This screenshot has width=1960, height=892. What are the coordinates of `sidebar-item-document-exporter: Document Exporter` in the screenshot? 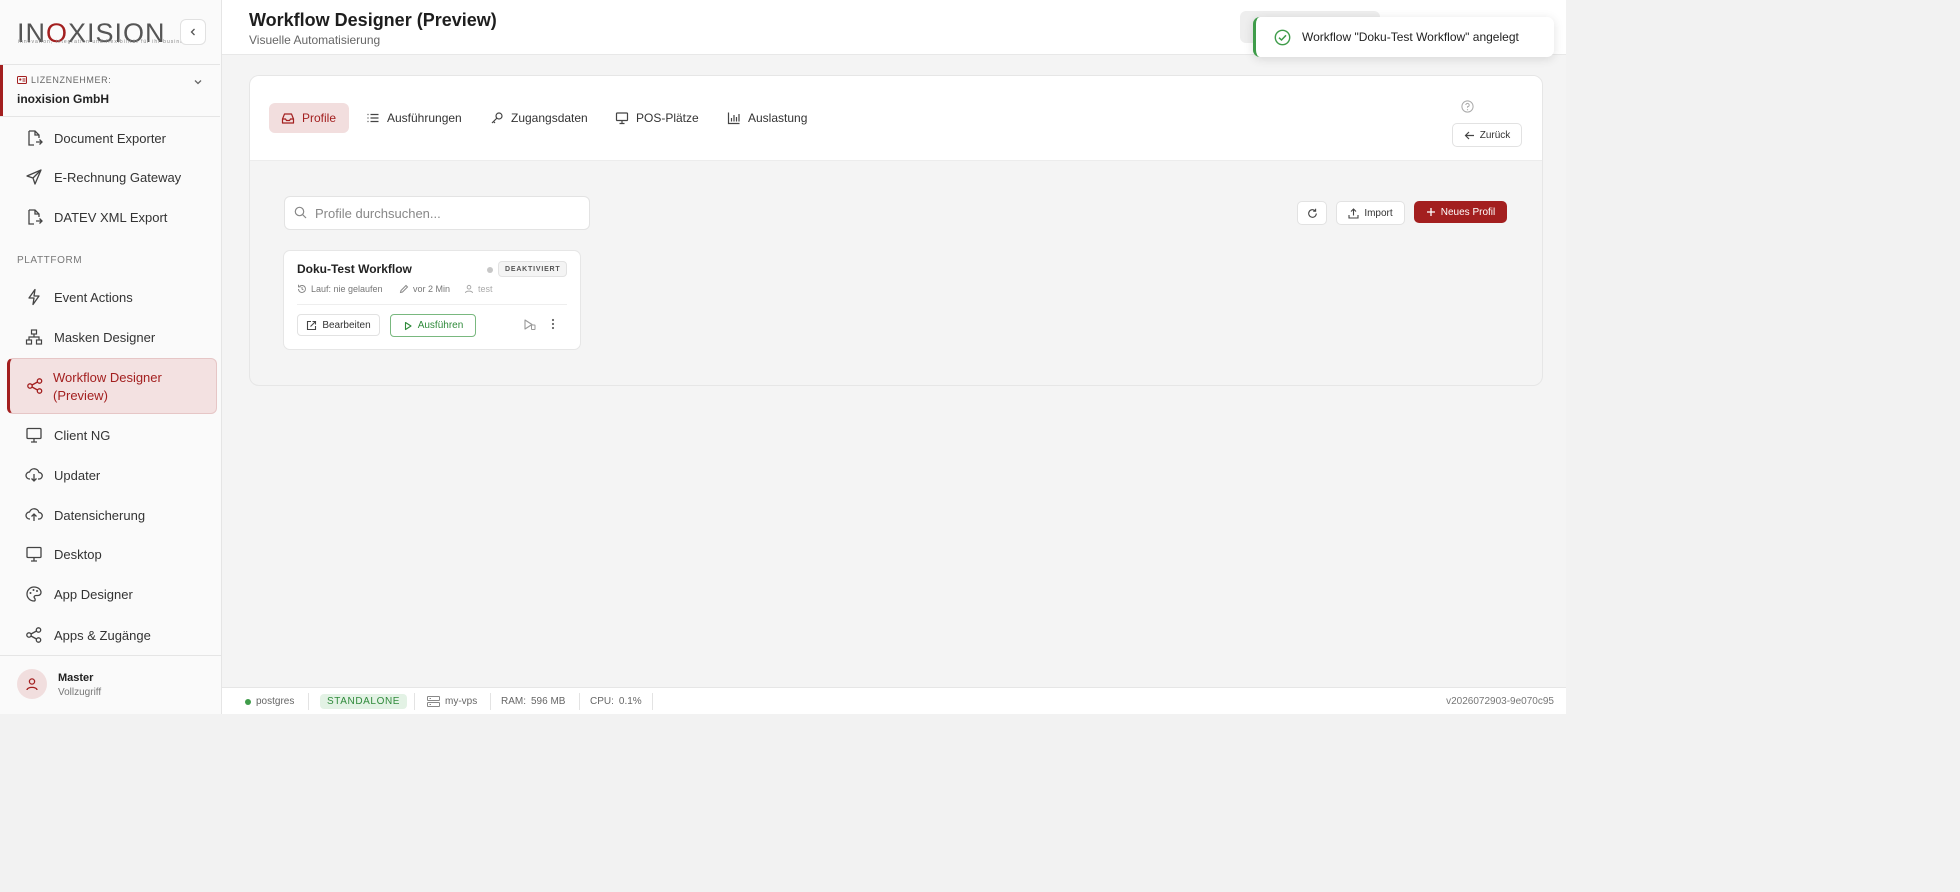 It's located at (110, 138).